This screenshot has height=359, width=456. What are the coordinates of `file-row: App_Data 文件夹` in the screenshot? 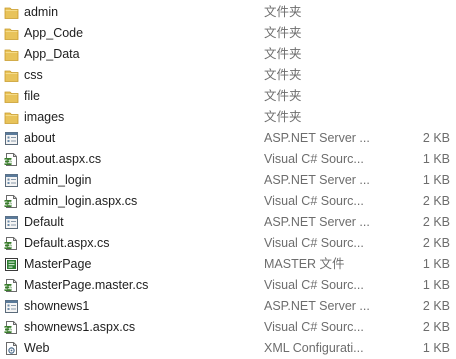 It's located at (228, 54).